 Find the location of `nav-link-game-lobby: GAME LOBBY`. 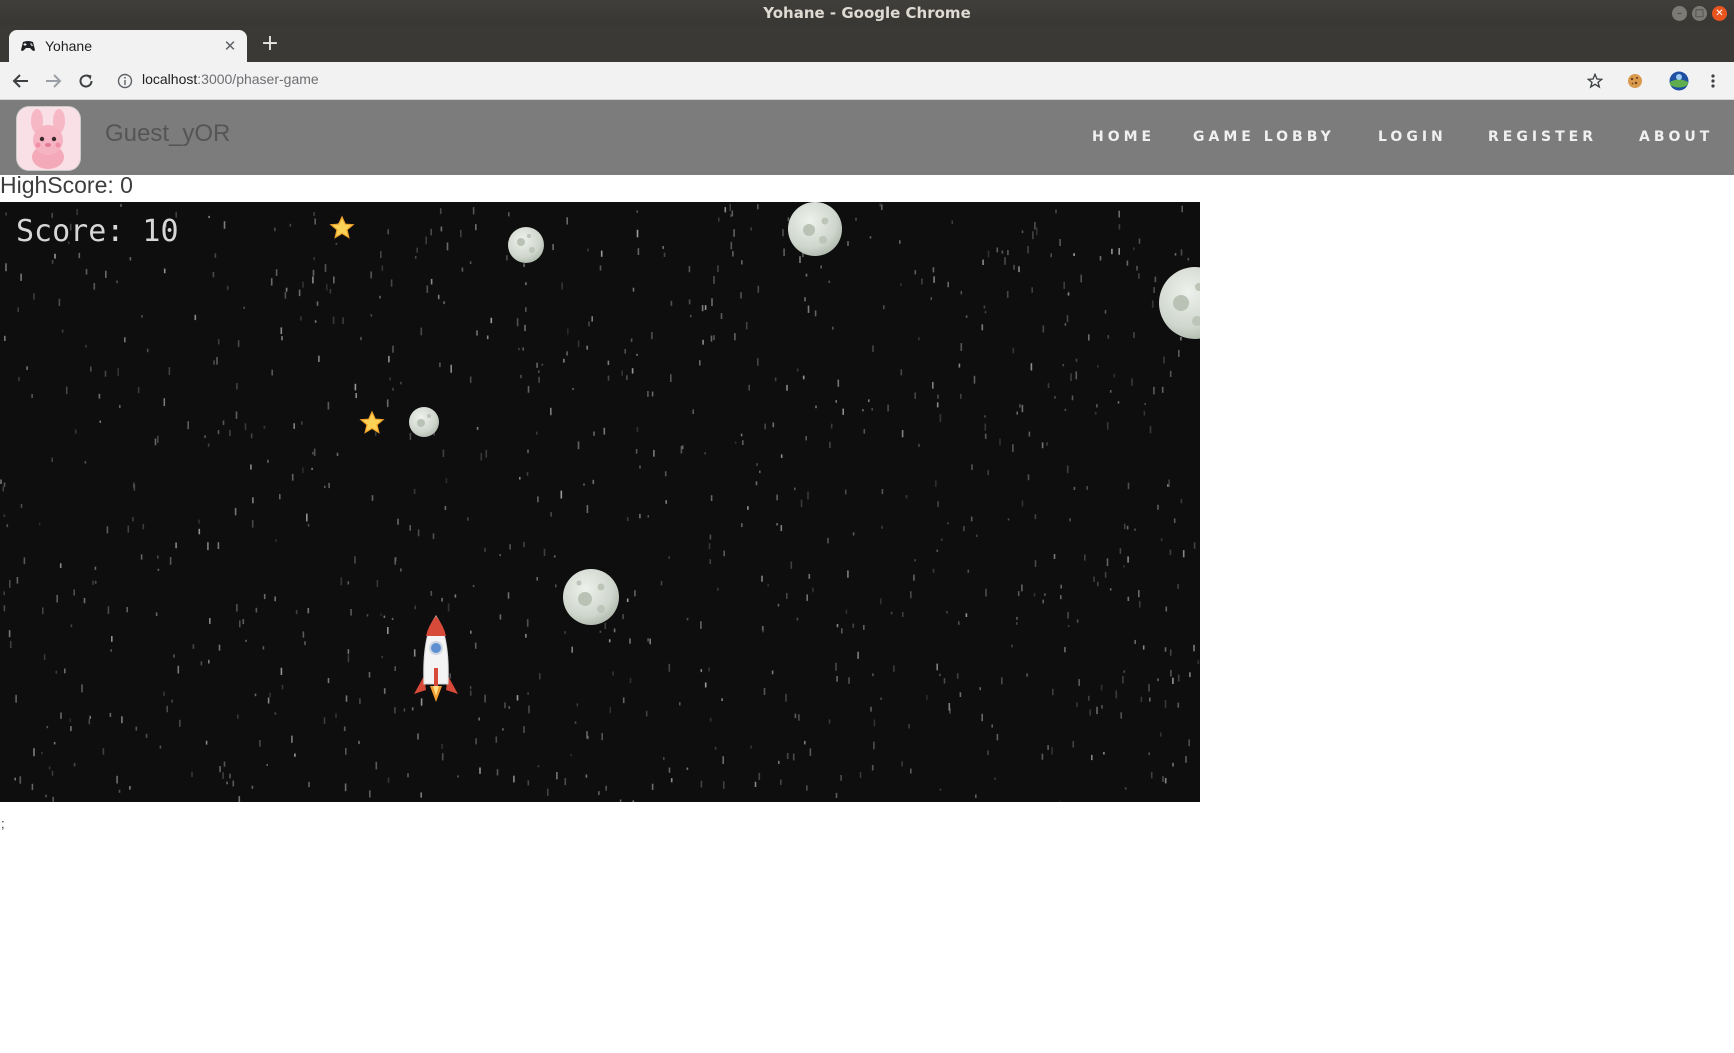

nav-link-game-lobby: GAME LOBBY is located at coordinates (1264, 137).